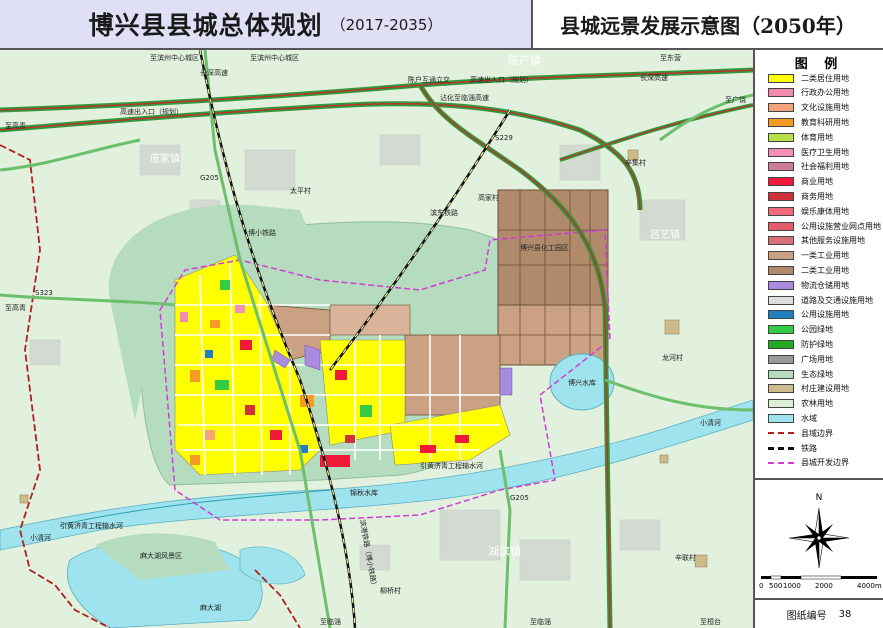 This screenshot has width=883, height=628. Describe the element at coordinates (833, 241) in the screenshot. I see `legend-label: 其他服务设施用地` at that location.